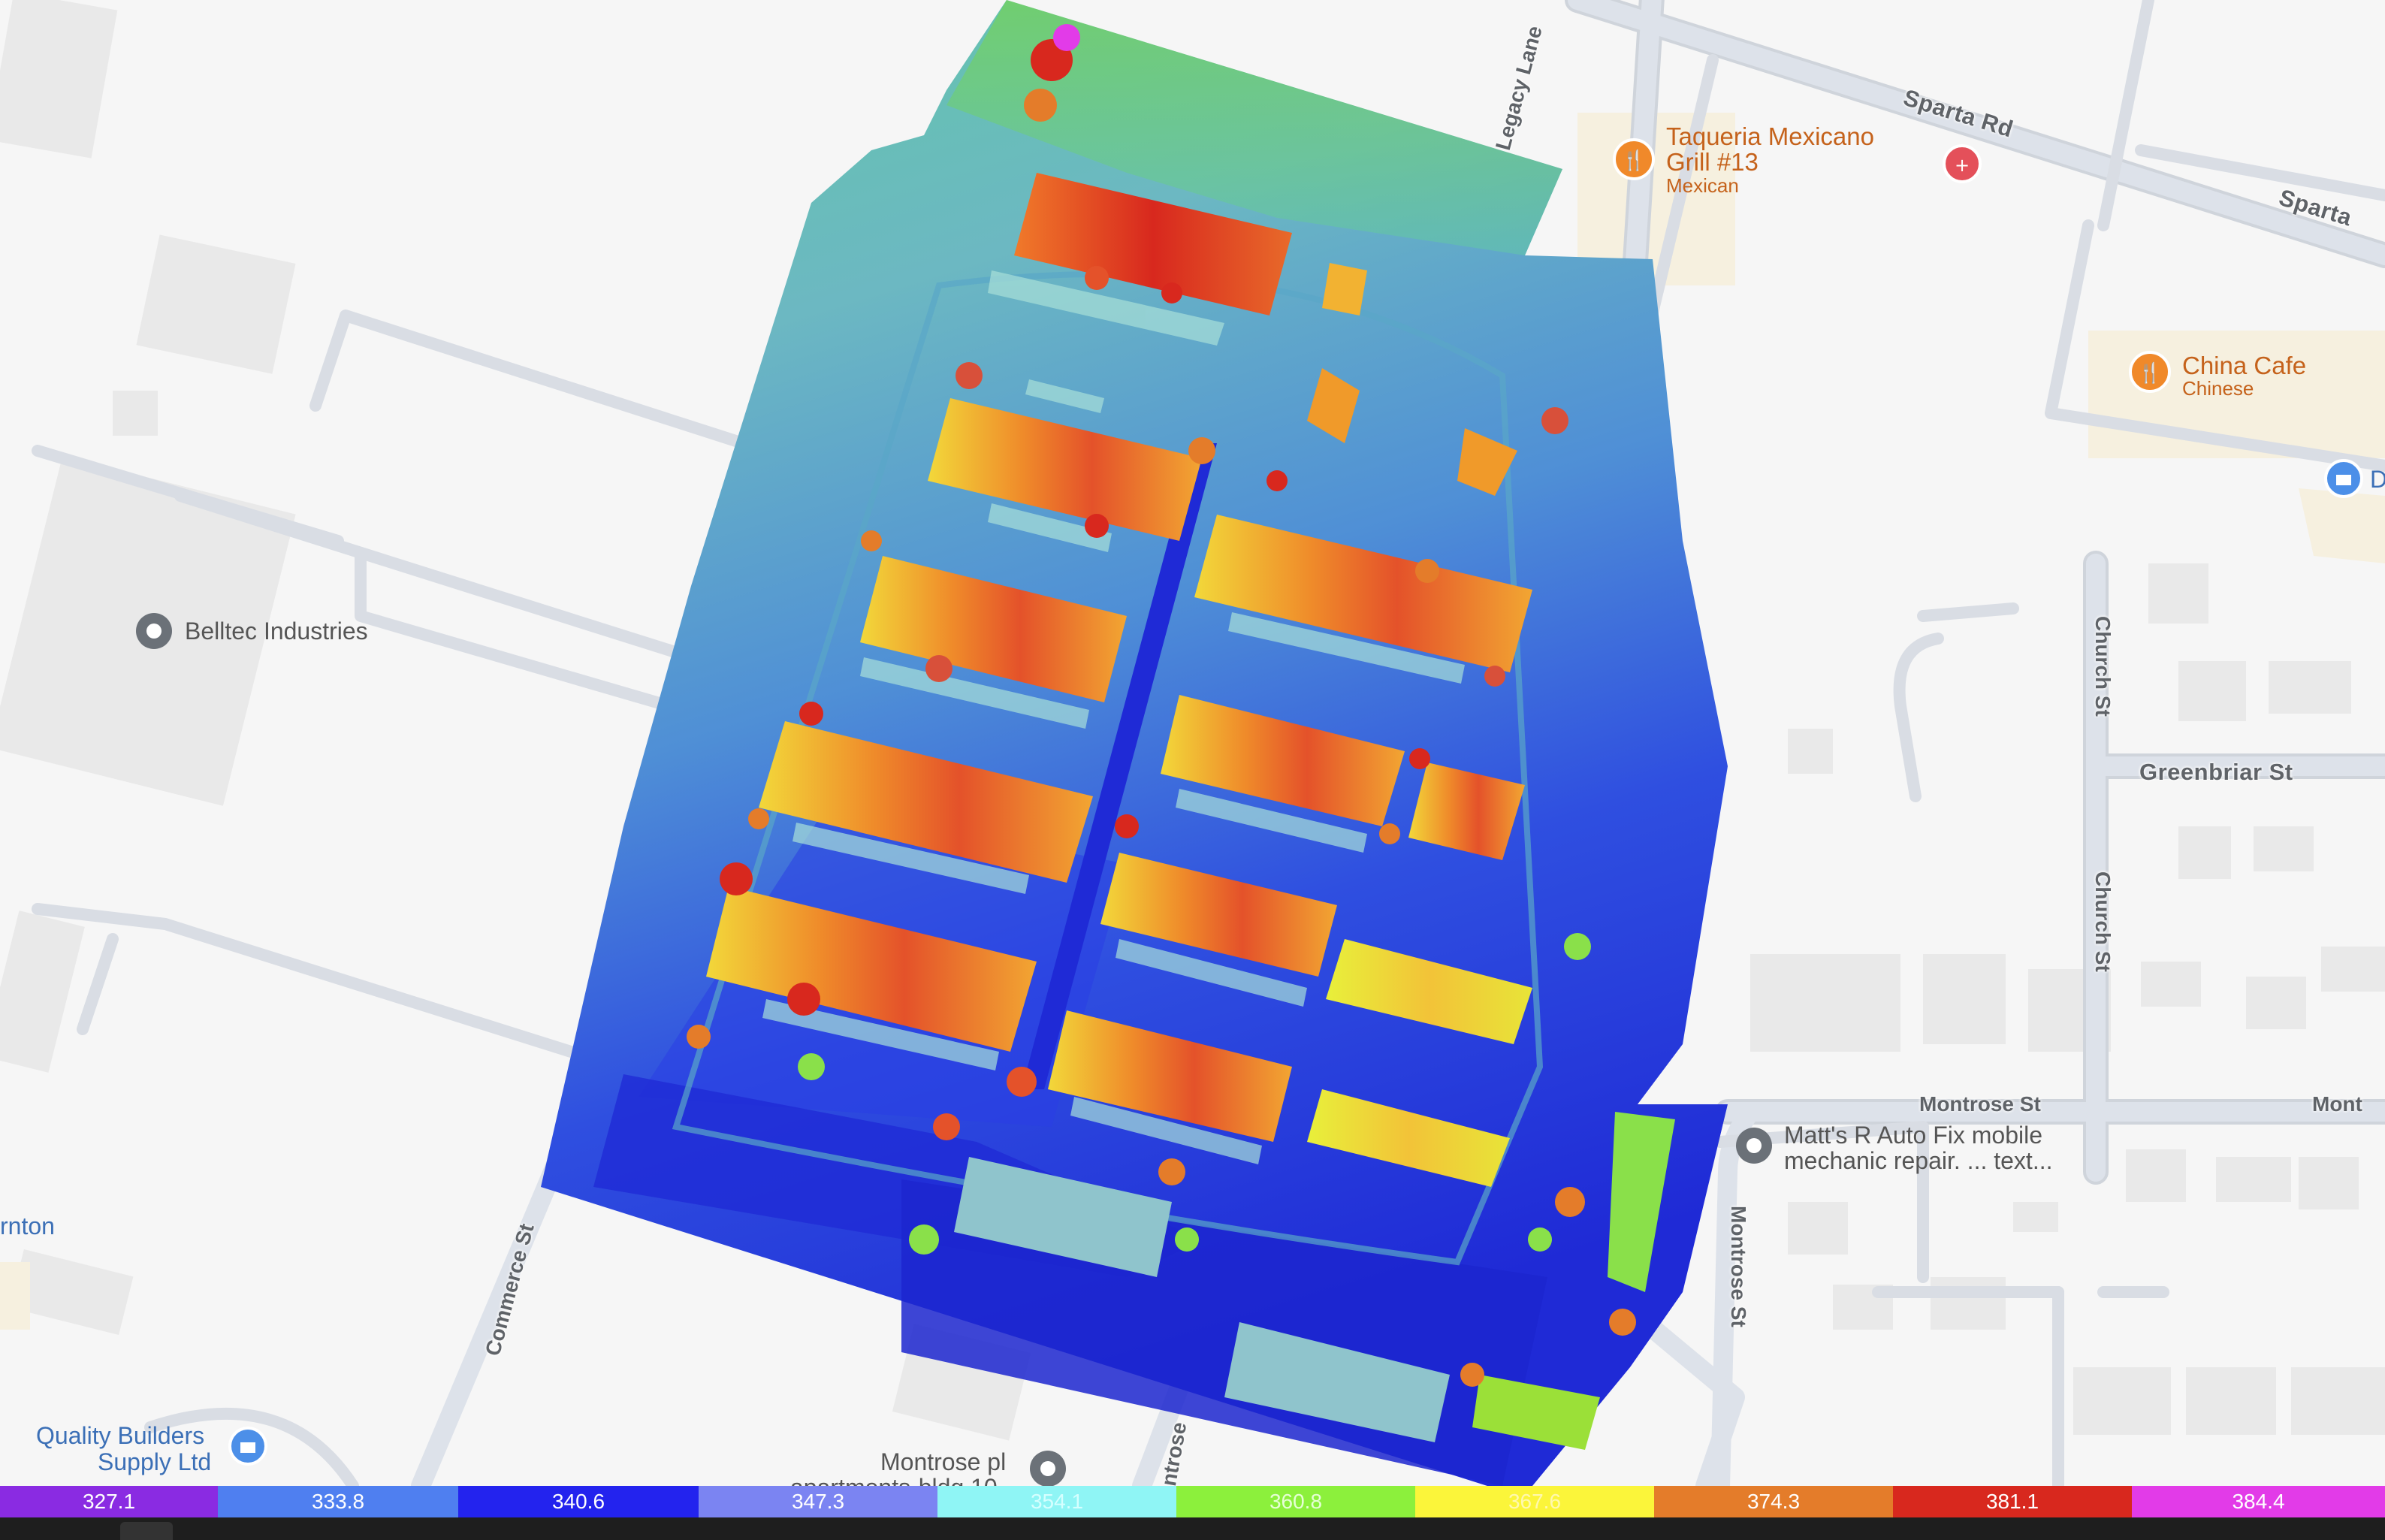  I want to click on legend-swatch: 367.6, so click(1534, 1501).